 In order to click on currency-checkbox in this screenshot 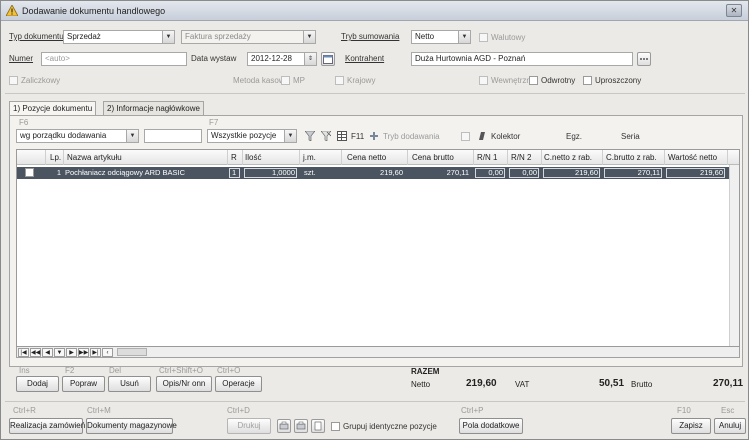, I will do `click(483, 37)`.